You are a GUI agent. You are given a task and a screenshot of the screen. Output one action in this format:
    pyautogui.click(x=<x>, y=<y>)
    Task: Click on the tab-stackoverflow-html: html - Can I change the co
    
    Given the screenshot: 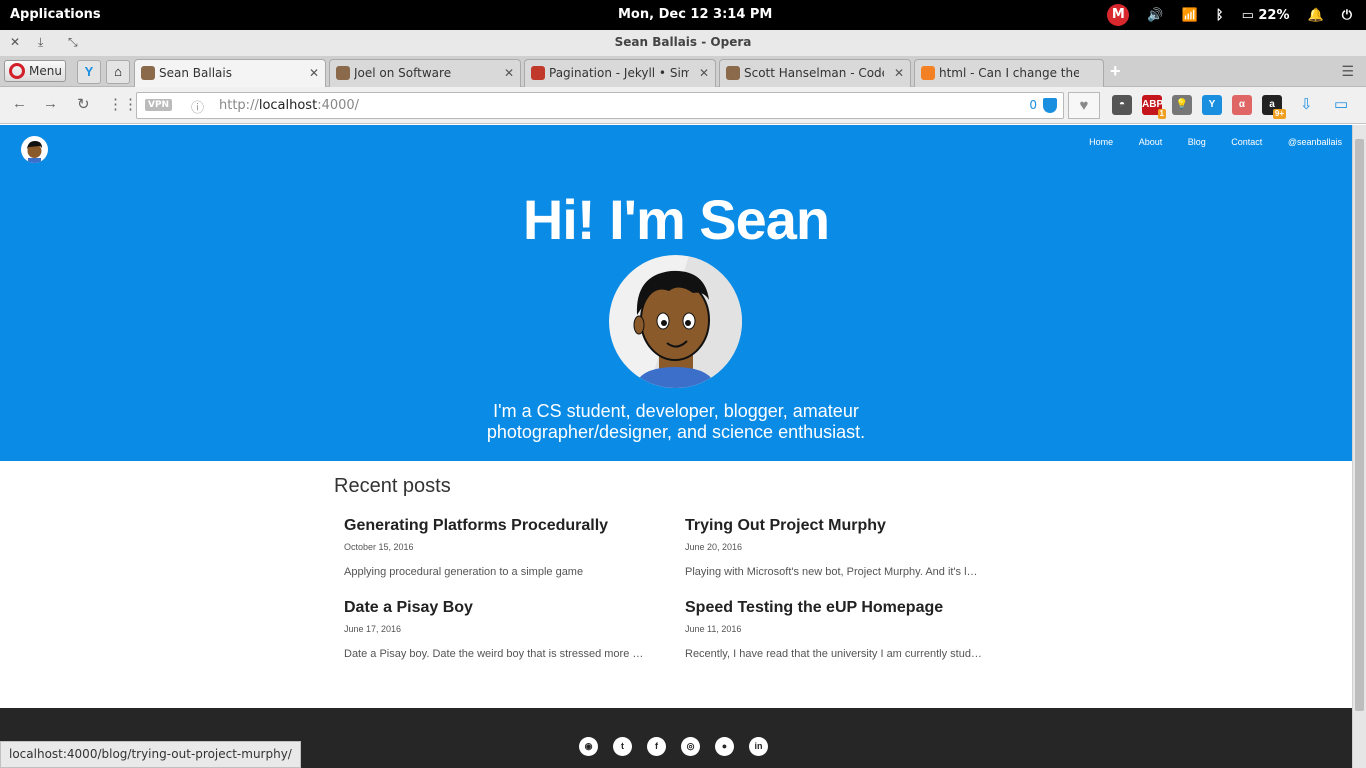 What is the action you would take?
    pyautogui.click(x=1009, y=73)
    